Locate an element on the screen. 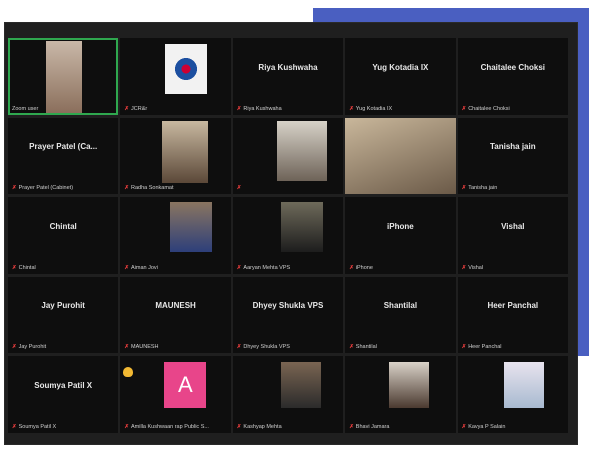 The height and width of the screenshot is (457, 590). participant-display-name: MAUNESH is located at coordinates (175, 306).